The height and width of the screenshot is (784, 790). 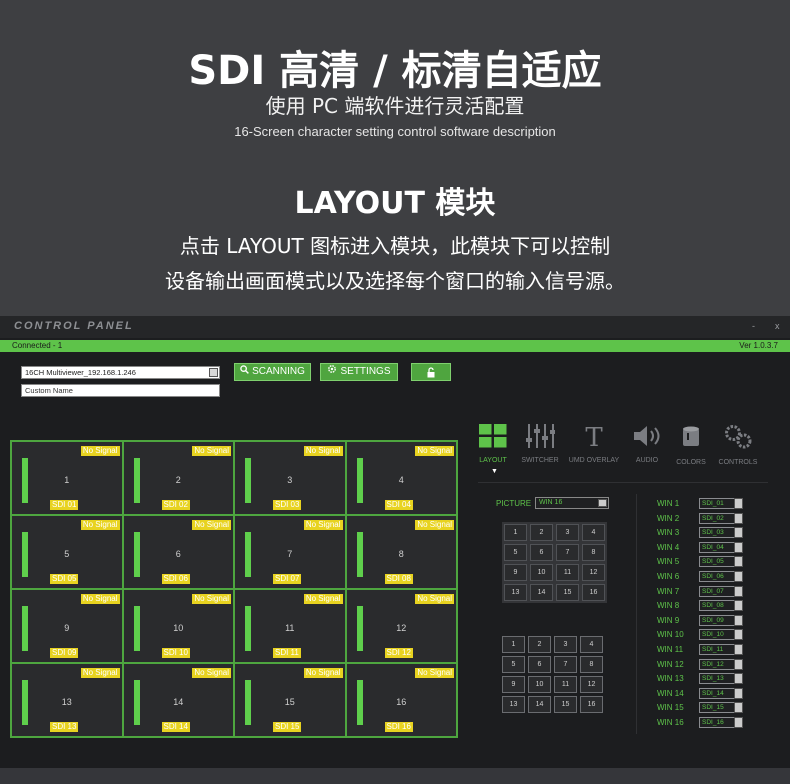 What do you see at coordinates (67, 552) in the screenshot?
I see `preview-cell: No Signal 5 SDI 05` at bounding box center [67, 552].